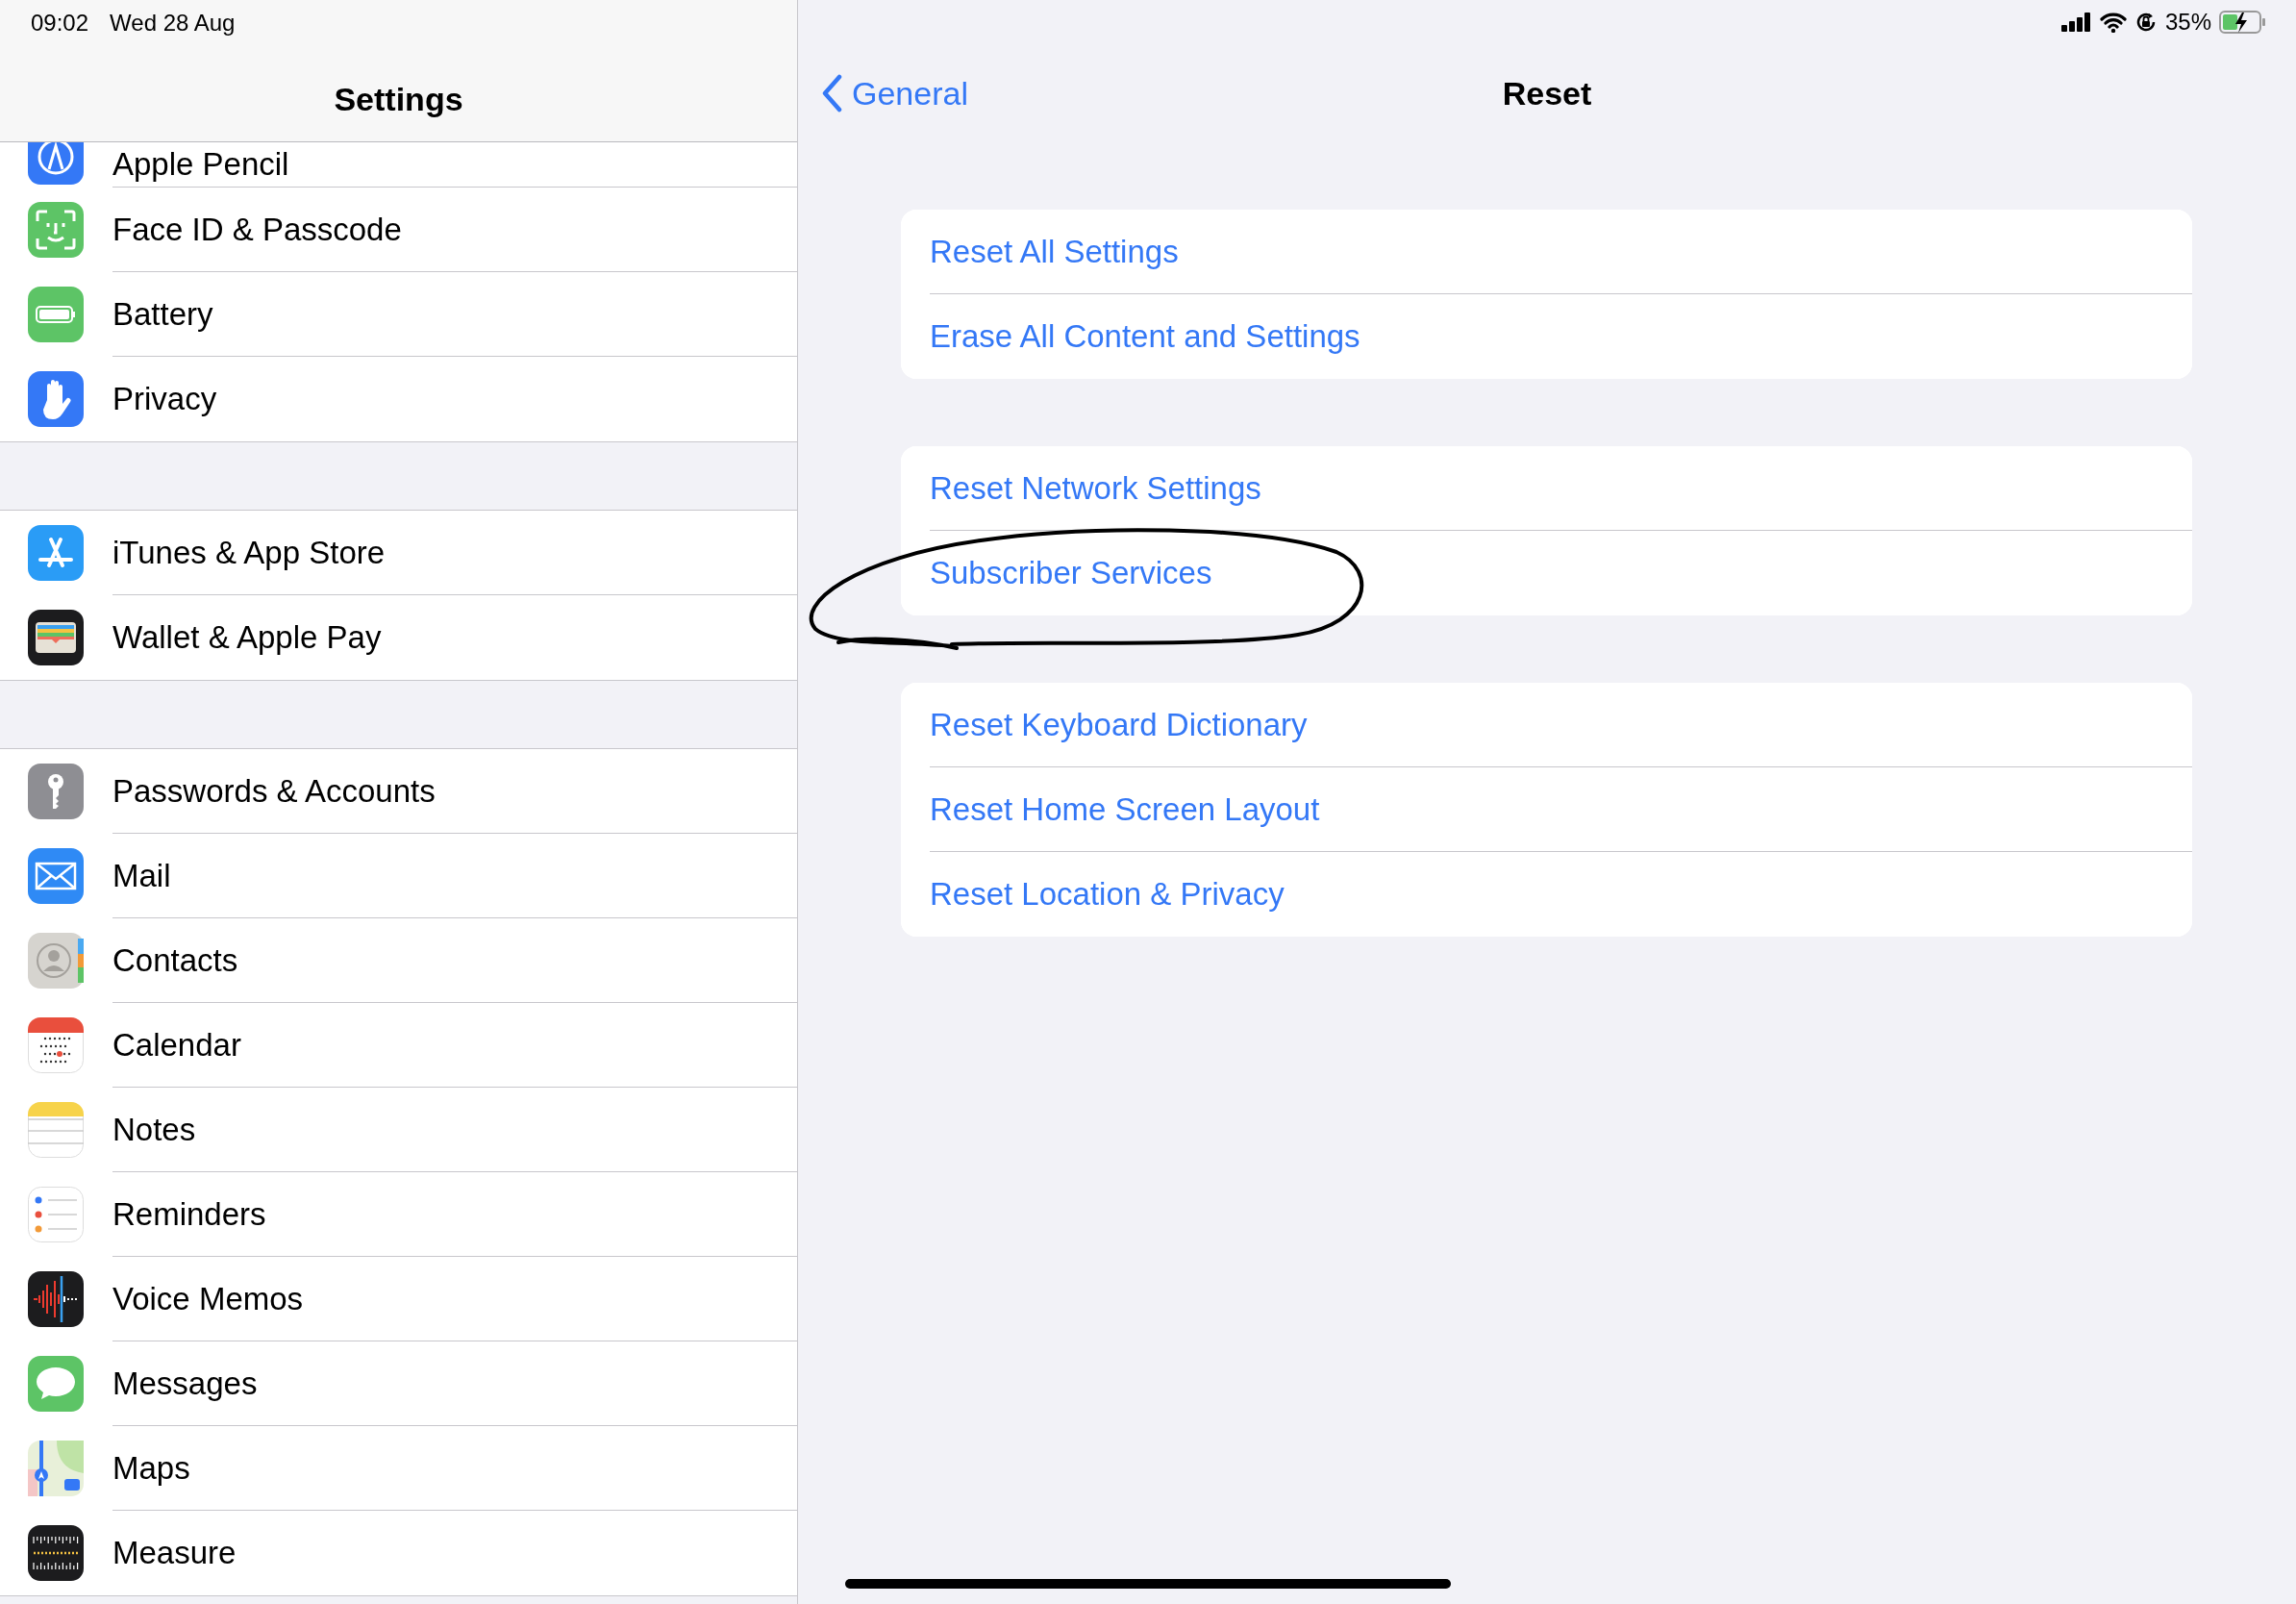 Image resolution: width=2296 pixels, height=1604 pixels. Describe the element at coordinates (454, 960) in the screenshot. I see `settings-item: Contacts` at that location.